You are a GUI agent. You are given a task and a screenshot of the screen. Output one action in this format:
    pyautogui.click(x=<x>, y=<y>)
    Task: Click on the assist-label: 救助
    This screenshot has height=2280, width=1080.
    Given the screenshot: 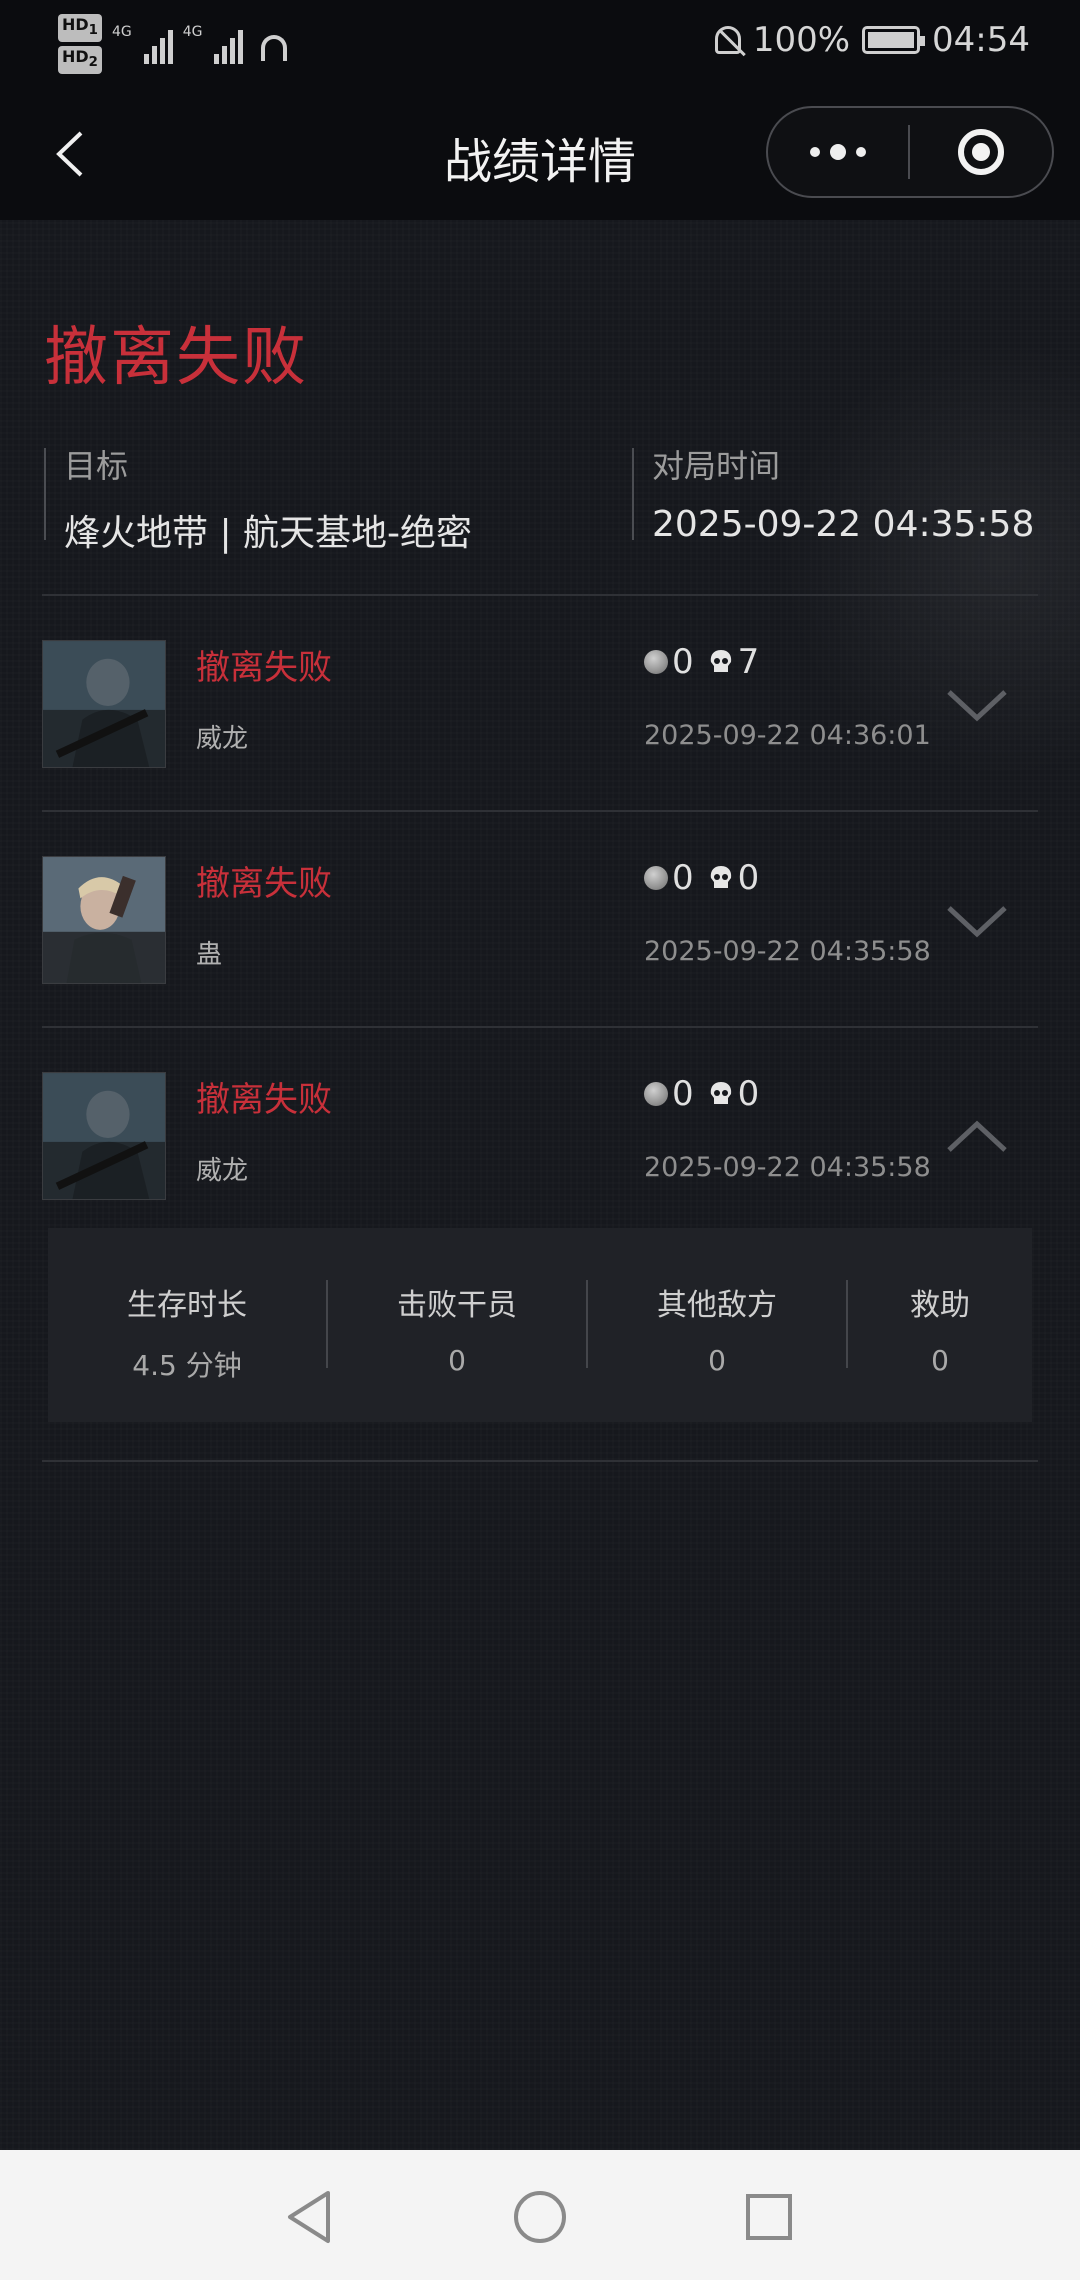 What is the action you would take?
    pyautogui.click(x=940, y=1305)
    